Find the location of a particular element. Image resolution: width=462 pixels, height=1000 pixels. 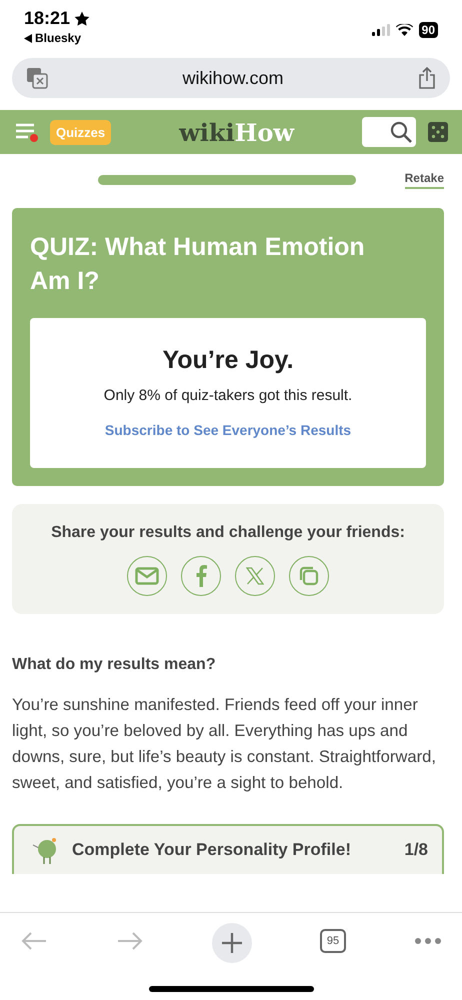

result-title: You’re Joy. is located at coordinates (228, 360).